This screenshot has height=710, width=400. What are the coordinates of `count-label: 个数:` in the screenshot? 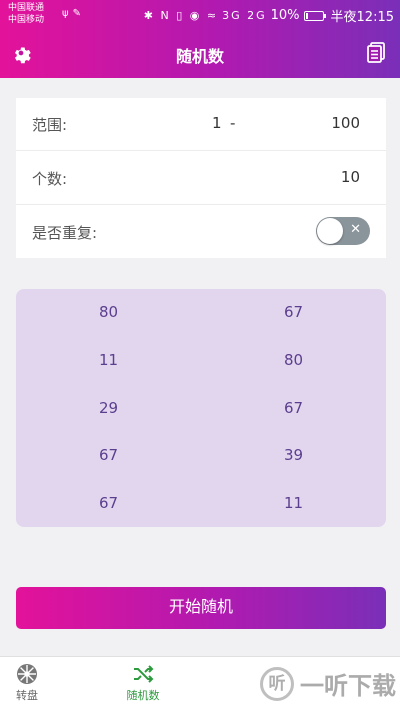 It's located at (50, 179).